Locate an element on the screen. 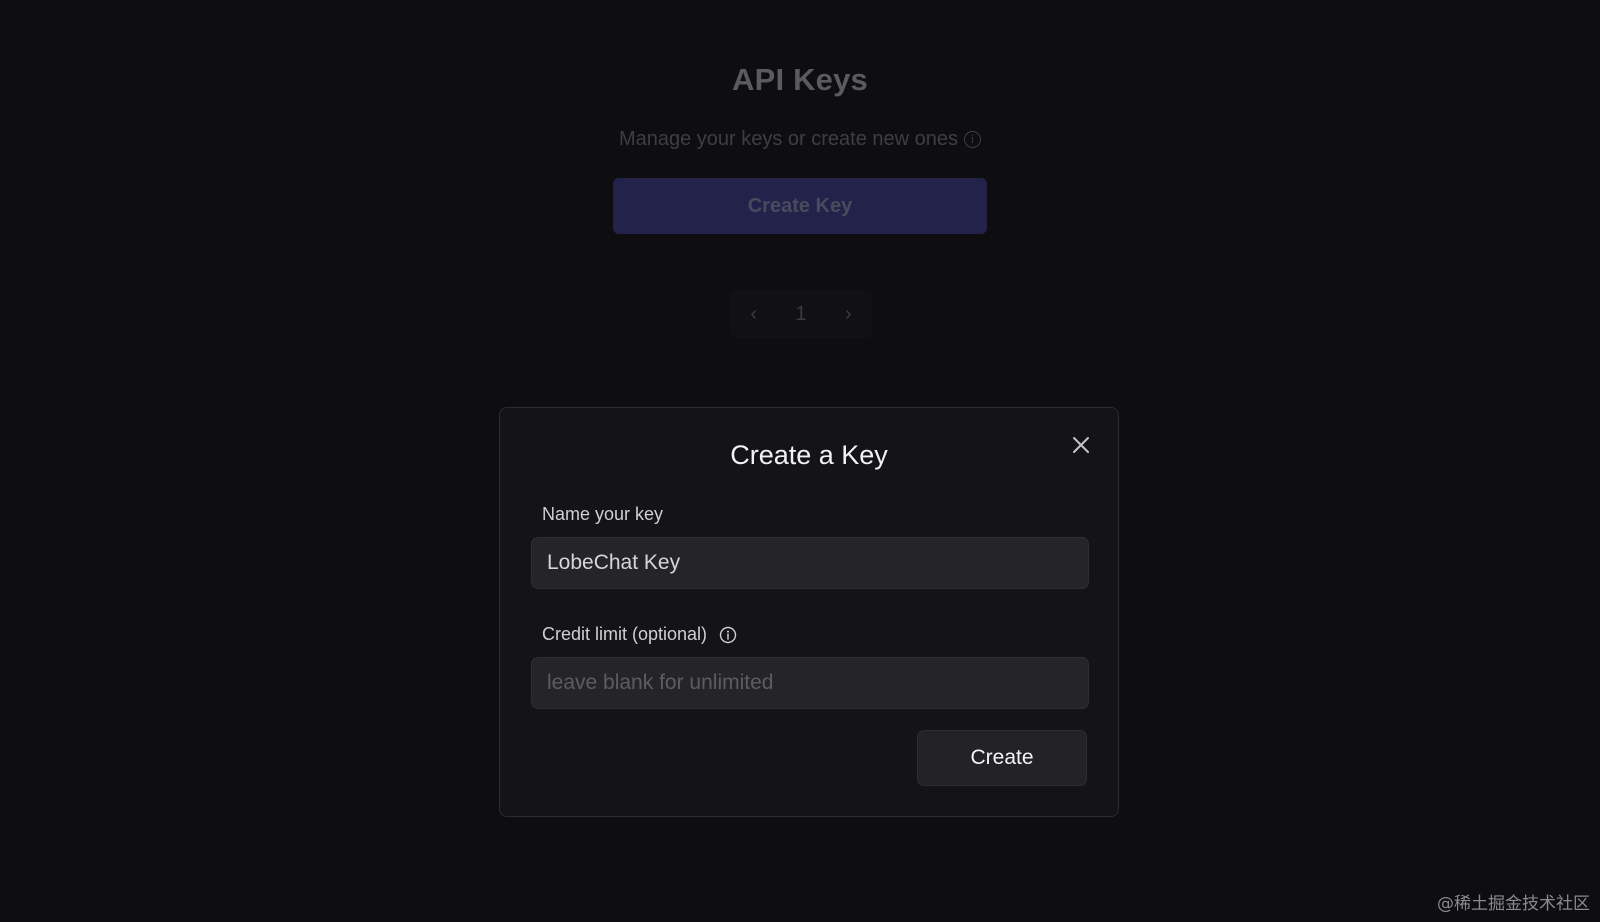  info-icon is located at coordinates (728, 635).